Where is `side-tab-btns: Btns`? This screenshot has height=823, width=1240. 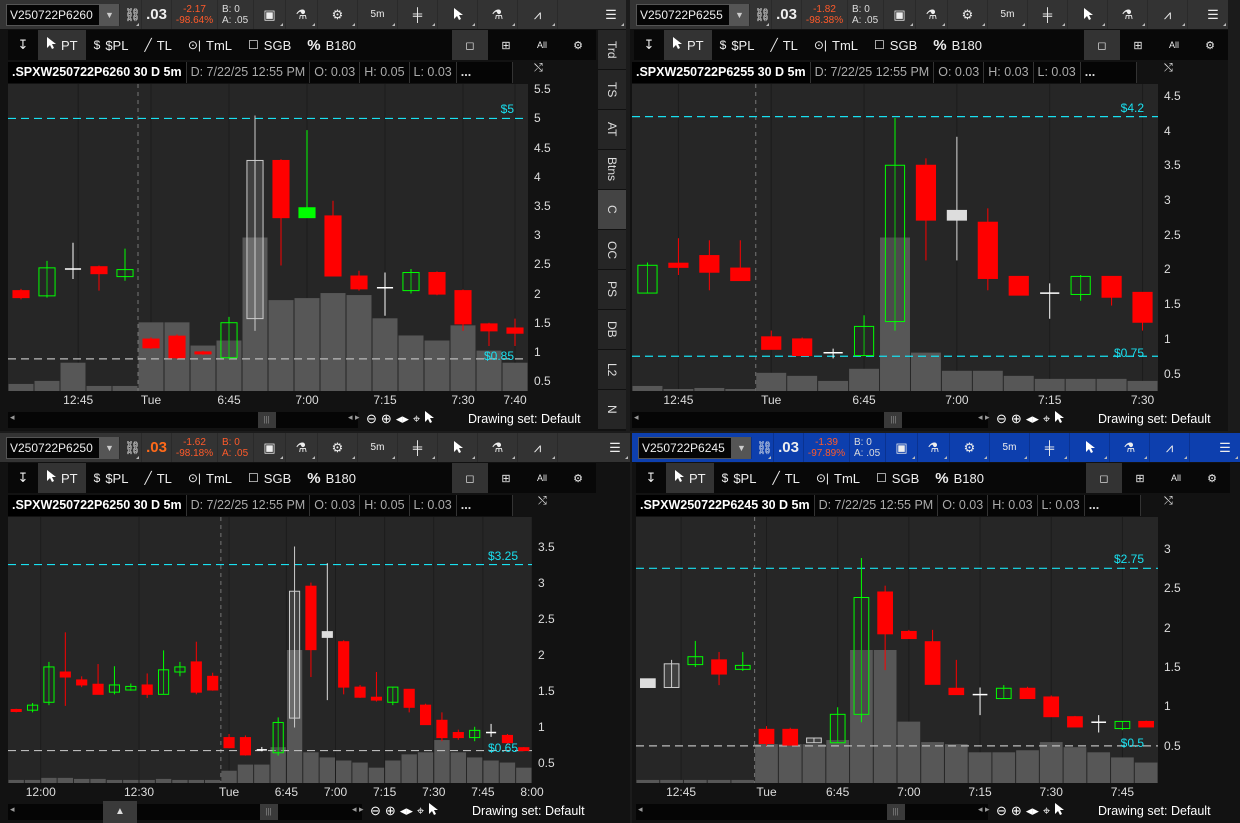
side-tab-btns: Btns is located at coordinates (612, 170).